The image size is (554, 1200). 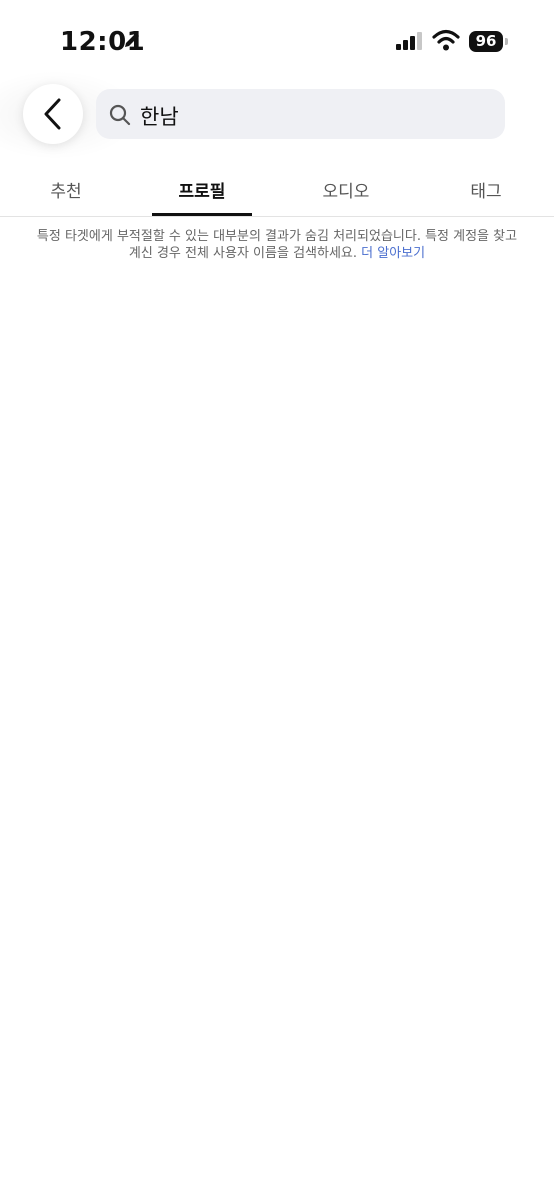 What do you see at coordinates (410, 43) in the screenshot?
I see `signal-icon` at bounding box center [410, 43].